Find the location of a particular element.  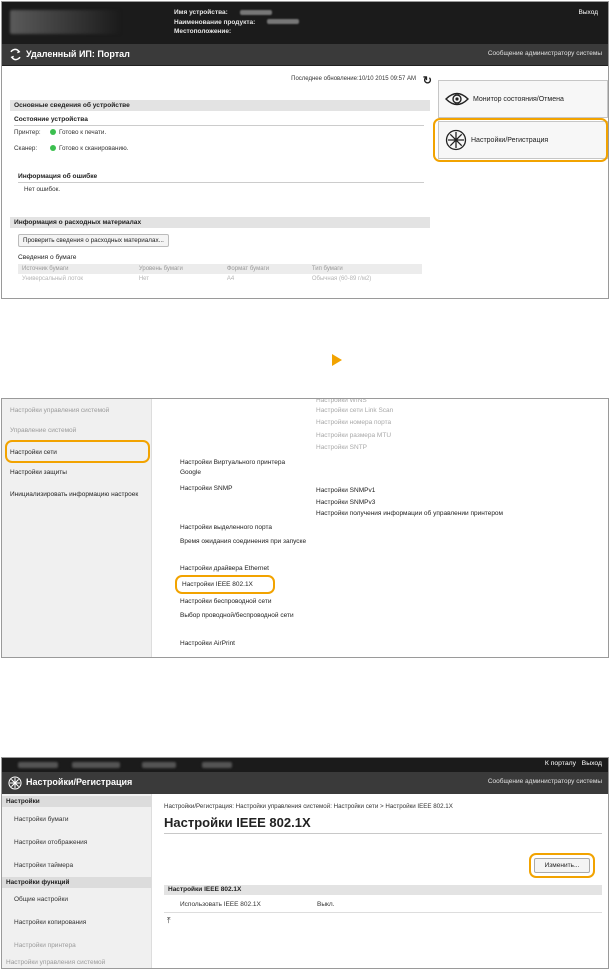

sidebar-header: Настройки управления системой is located at coordinates (60, 410).